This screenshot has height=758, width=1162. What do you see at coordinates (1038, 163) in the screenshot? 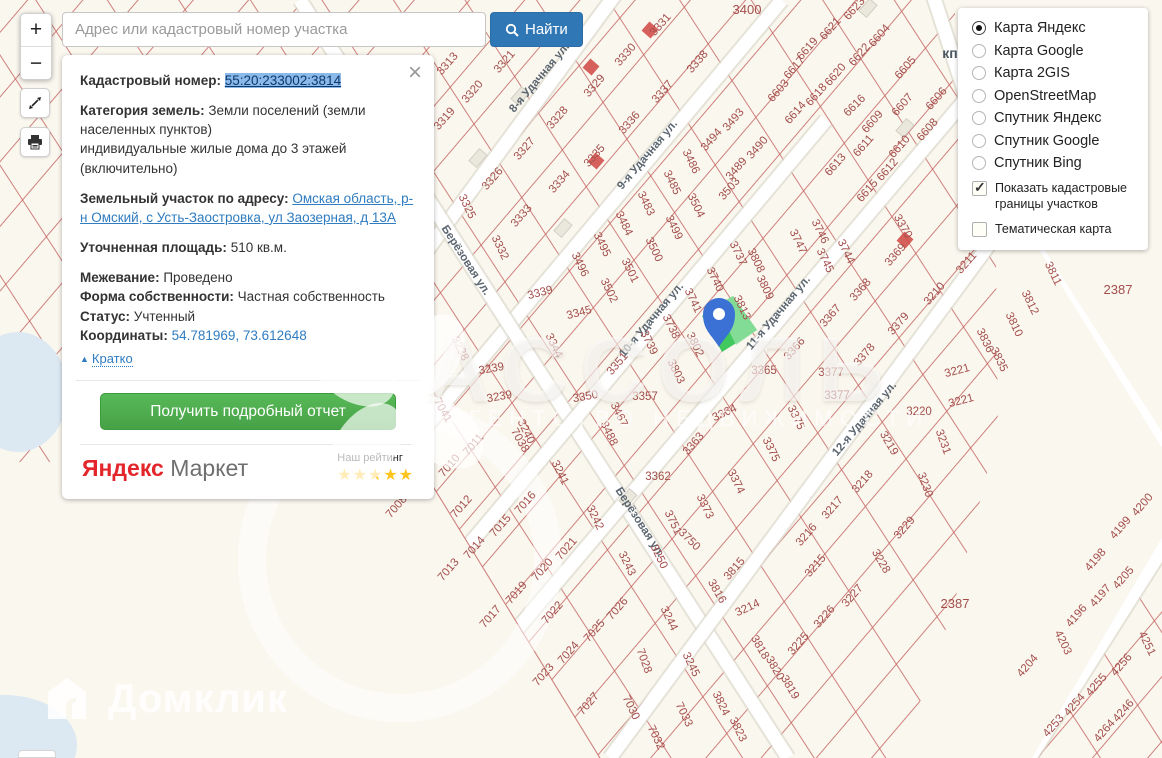
I see `layer-option-label: Спутник Bing` at bounding box center [1038, 163].